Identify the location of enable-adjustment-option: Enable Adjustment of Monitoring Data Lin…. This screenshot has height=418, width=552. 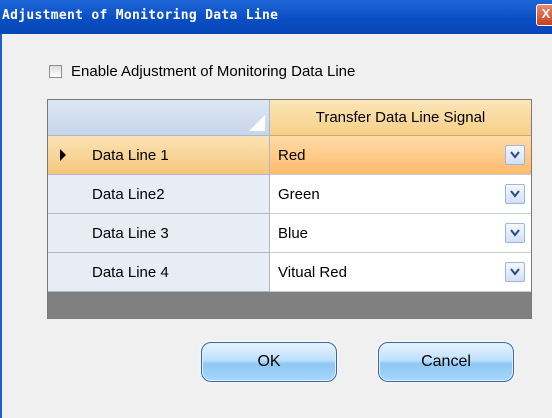
(202, 71).